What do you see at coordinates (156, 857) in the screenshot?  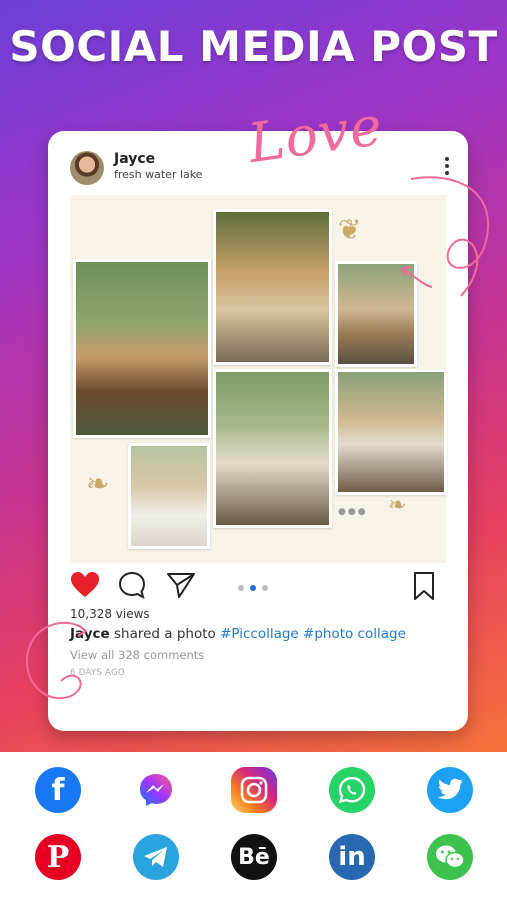 I see `telegram-icon` at bounding box center [156, 857].